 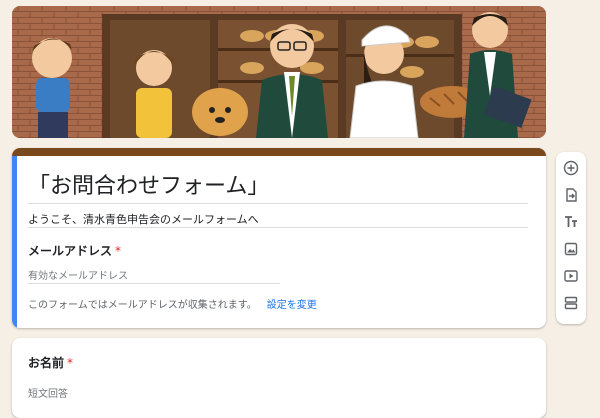 What do you see at coordinates (278, 203) in the screenshot?
I see `title-underline` at bounding box center [278, 203].